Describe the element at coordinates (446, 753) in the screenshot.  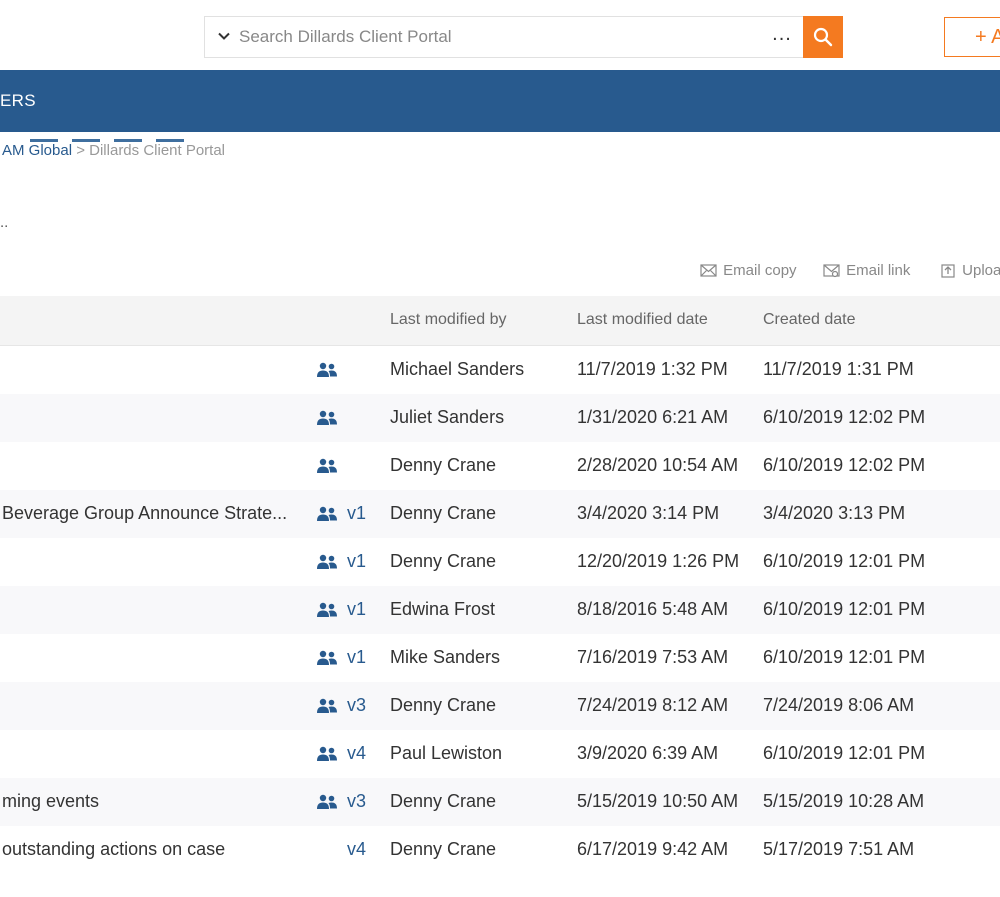
I see `last-modified-by: Paul Lewiston` at that location.